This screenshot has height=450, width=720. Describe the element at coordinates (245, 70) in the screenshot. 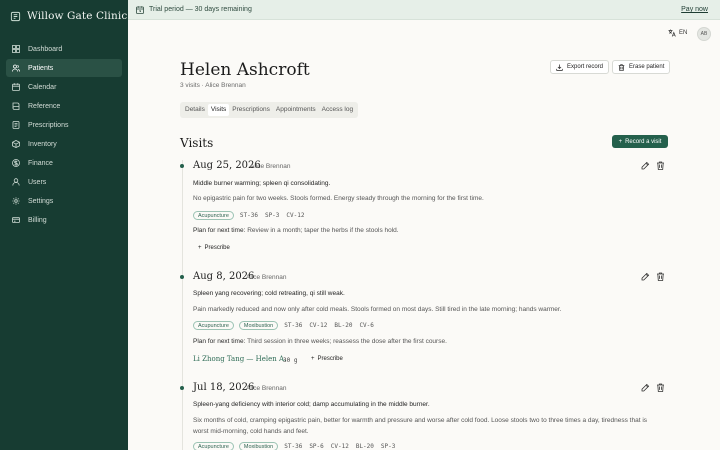

I see `page-title: Helen Ashcroft` at that location.